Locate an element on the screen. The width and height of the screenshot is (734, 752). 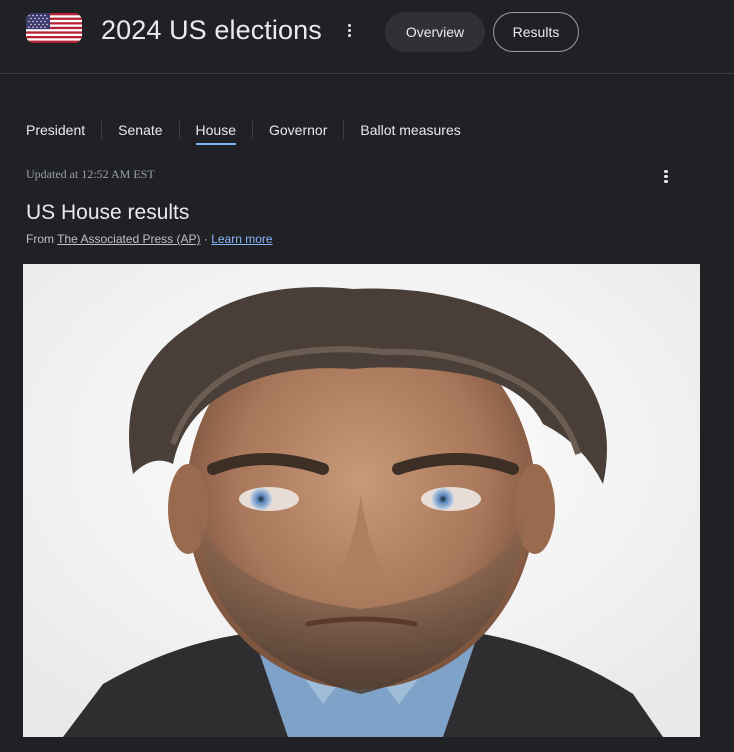
updated-timestamp: Updated at 12:52 AM EST is located at coordinates (90, 174).